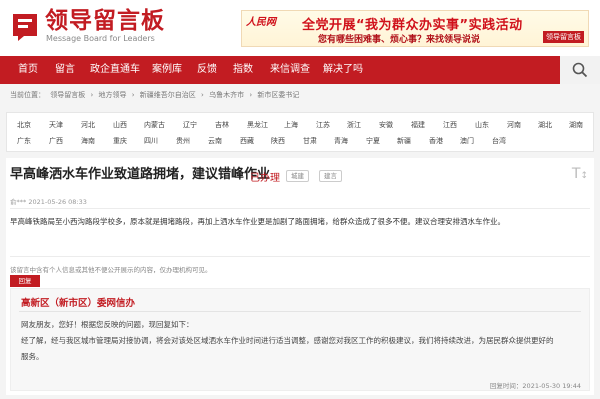 Image resolution: width=600 pixels, height=399 pixels. Describe the element at coordinates (140, 174) in the screenshot. I see `message-title: 早高峰洒水车作业致道路拥堵，建议错峰作业` at that location.